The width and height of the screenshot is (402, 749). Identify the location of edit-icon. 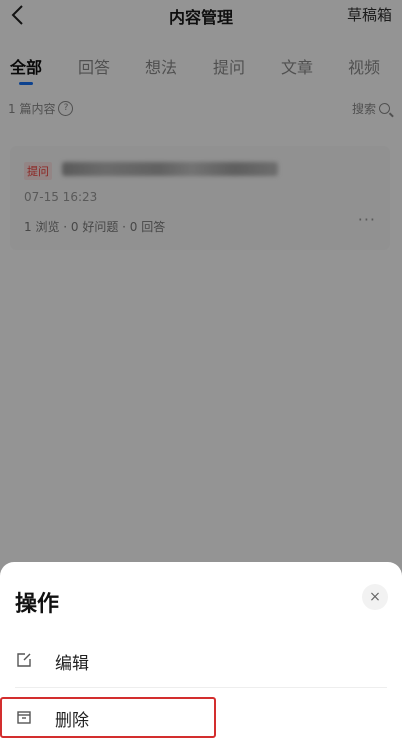
(24, 660).